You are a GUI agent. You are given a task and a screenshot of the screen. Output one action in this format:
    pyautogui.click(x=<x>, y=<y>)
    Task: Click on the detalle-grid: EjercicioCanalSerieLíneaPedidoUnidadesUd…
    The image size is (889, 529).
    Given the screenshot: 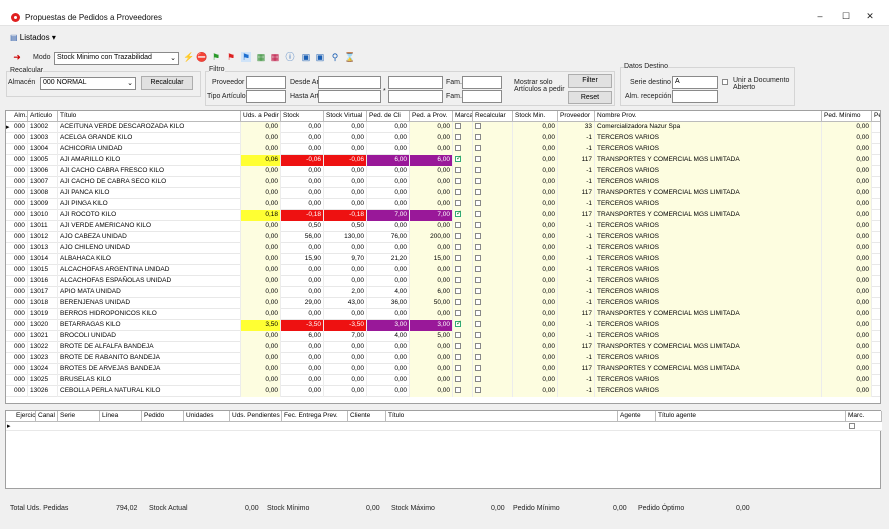 What is the action you would take?
    pyautogui.click(x=443, y=449)
    